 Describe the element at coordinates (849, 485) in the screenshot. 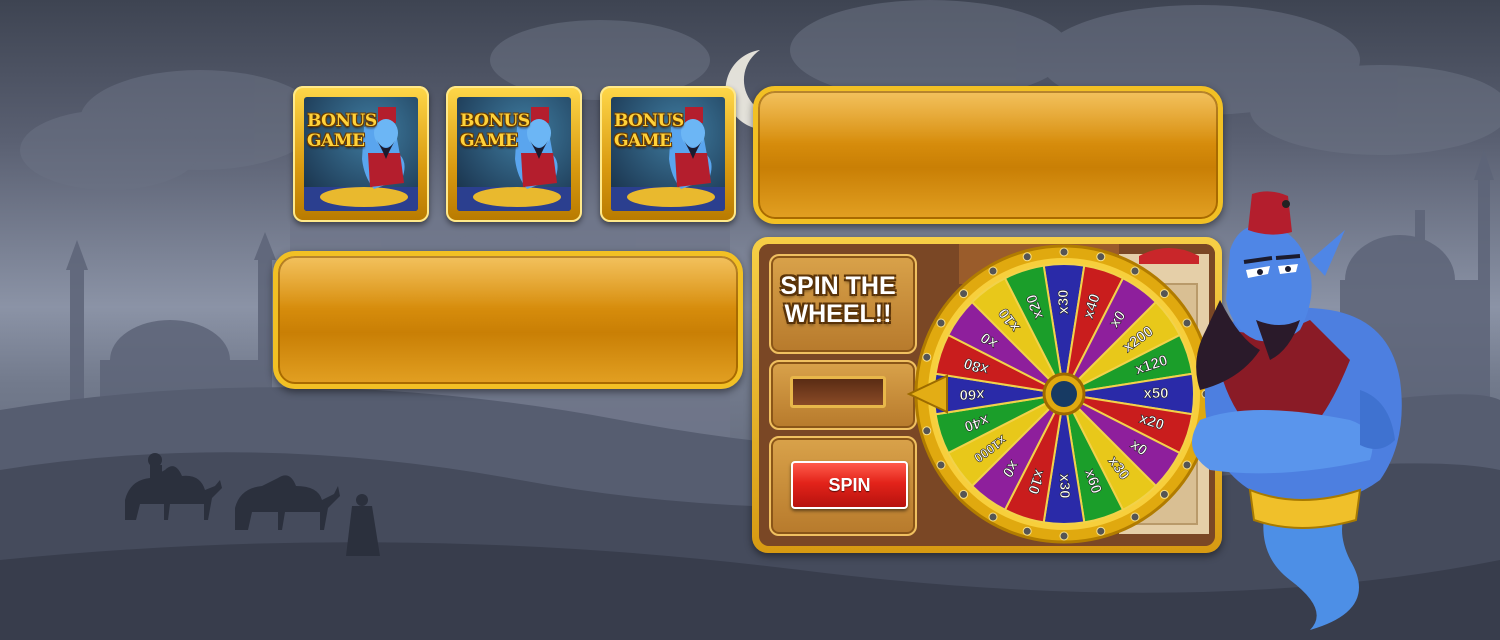

I see `spin-button: SPIN` at that location.